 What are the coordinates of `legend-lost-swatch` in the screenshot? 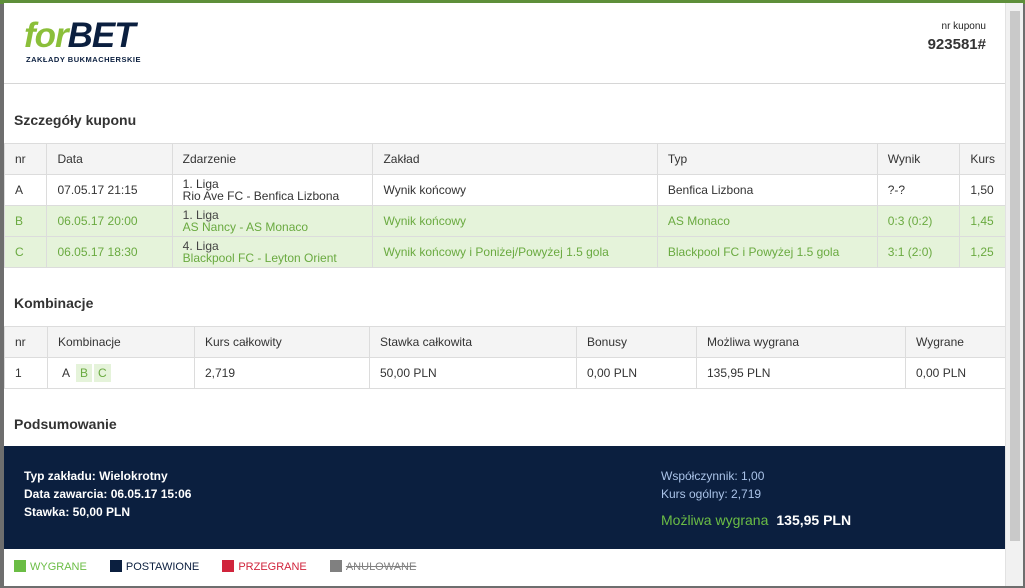 It's located at (228, 566).